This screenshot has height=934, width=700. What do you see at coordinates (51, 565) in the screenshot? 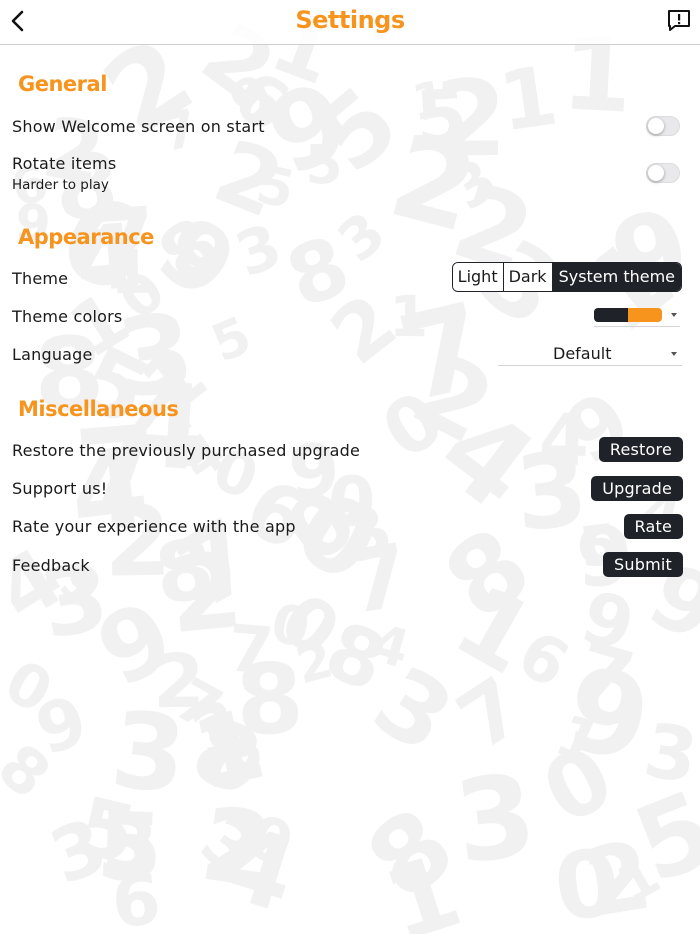
I see `feedback-label: Feedback` at bounding box center [51, 565].